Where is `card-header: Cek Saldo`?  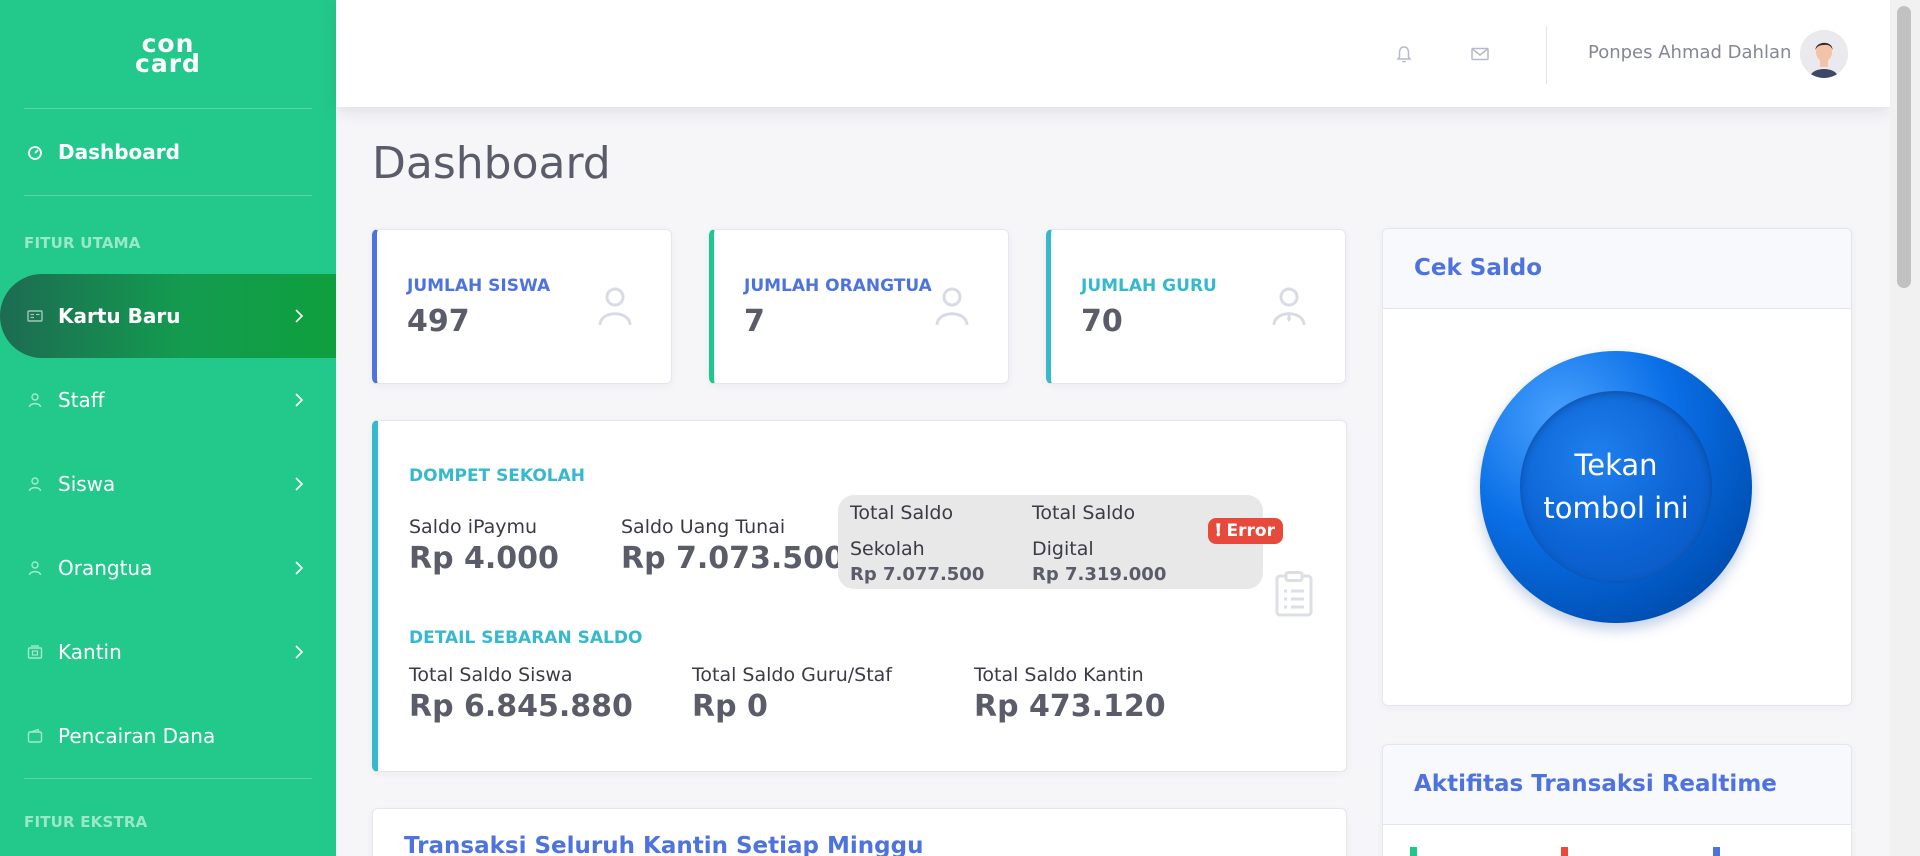
card-header: Cek Saldo is located at coordinates (1617, 269).